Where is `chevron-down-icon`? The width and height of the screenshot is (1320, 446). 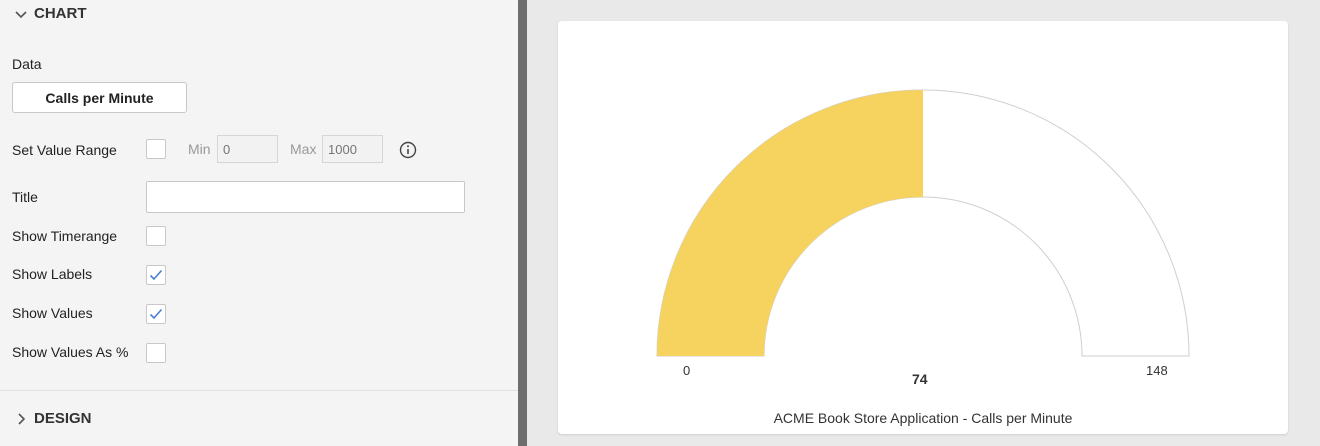
chevron-down-icon is located at coordinates (21, 14).